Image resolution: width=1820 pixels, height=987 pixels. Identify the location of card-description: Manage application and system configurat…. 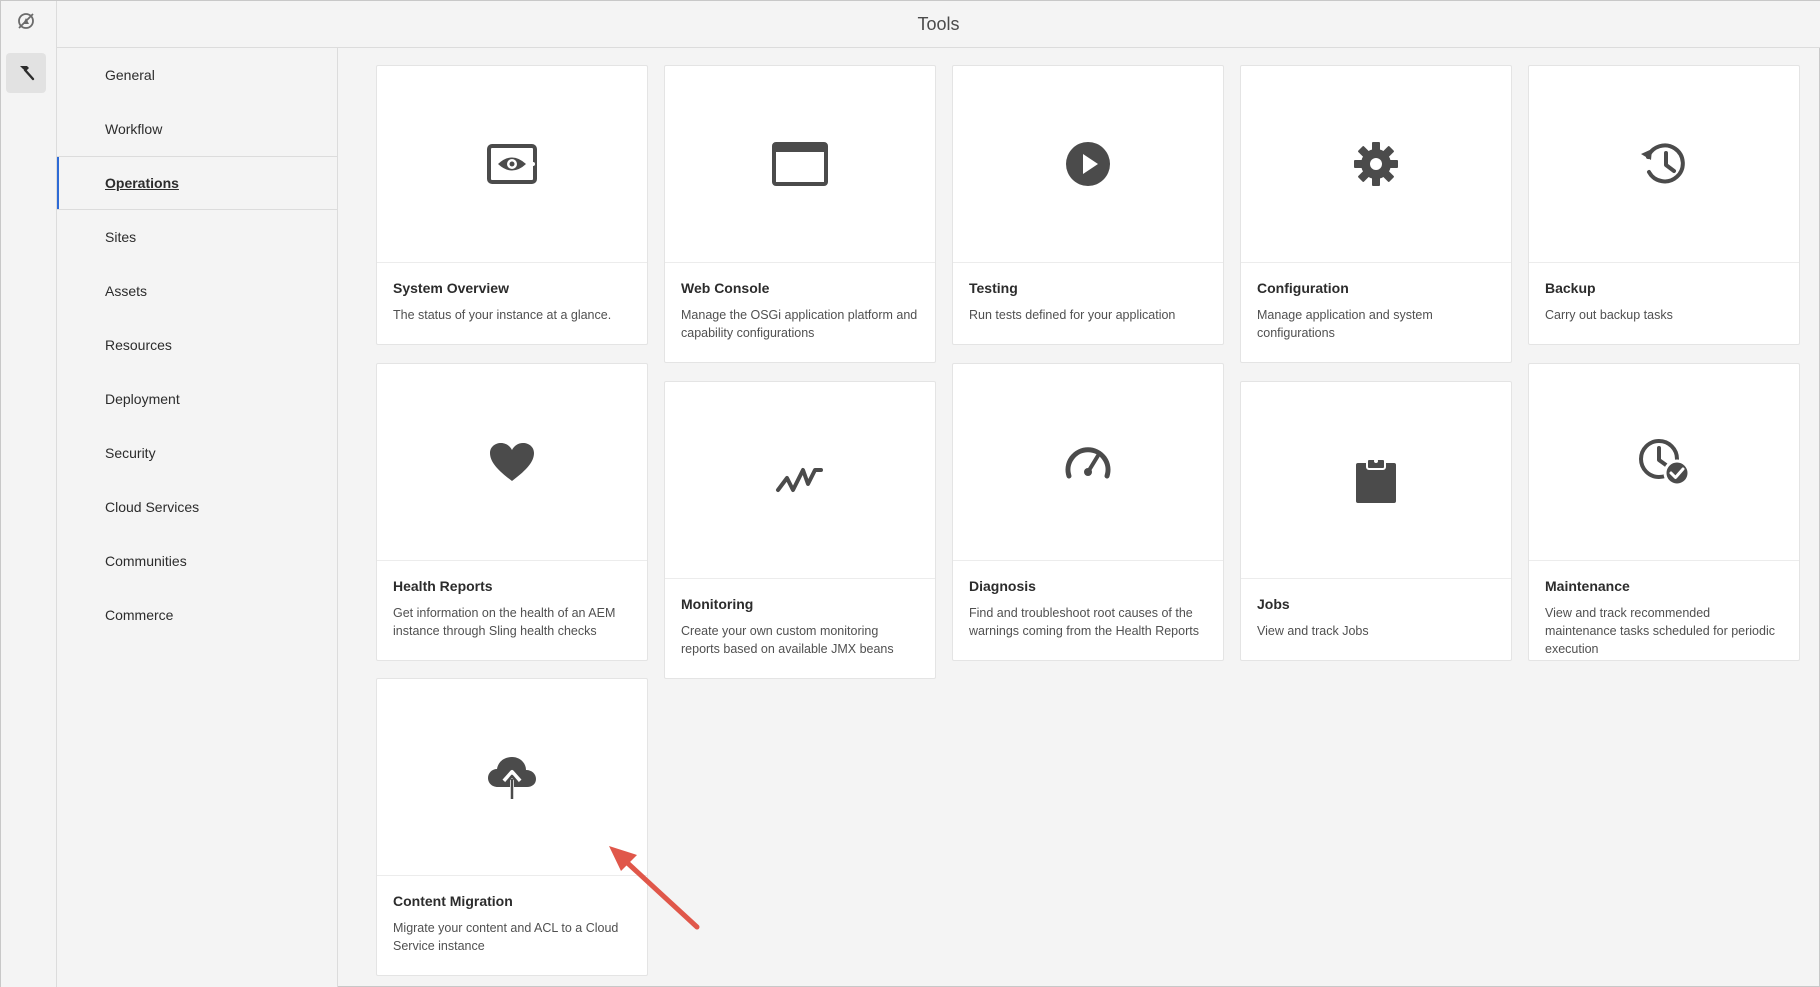
(1345, 324).